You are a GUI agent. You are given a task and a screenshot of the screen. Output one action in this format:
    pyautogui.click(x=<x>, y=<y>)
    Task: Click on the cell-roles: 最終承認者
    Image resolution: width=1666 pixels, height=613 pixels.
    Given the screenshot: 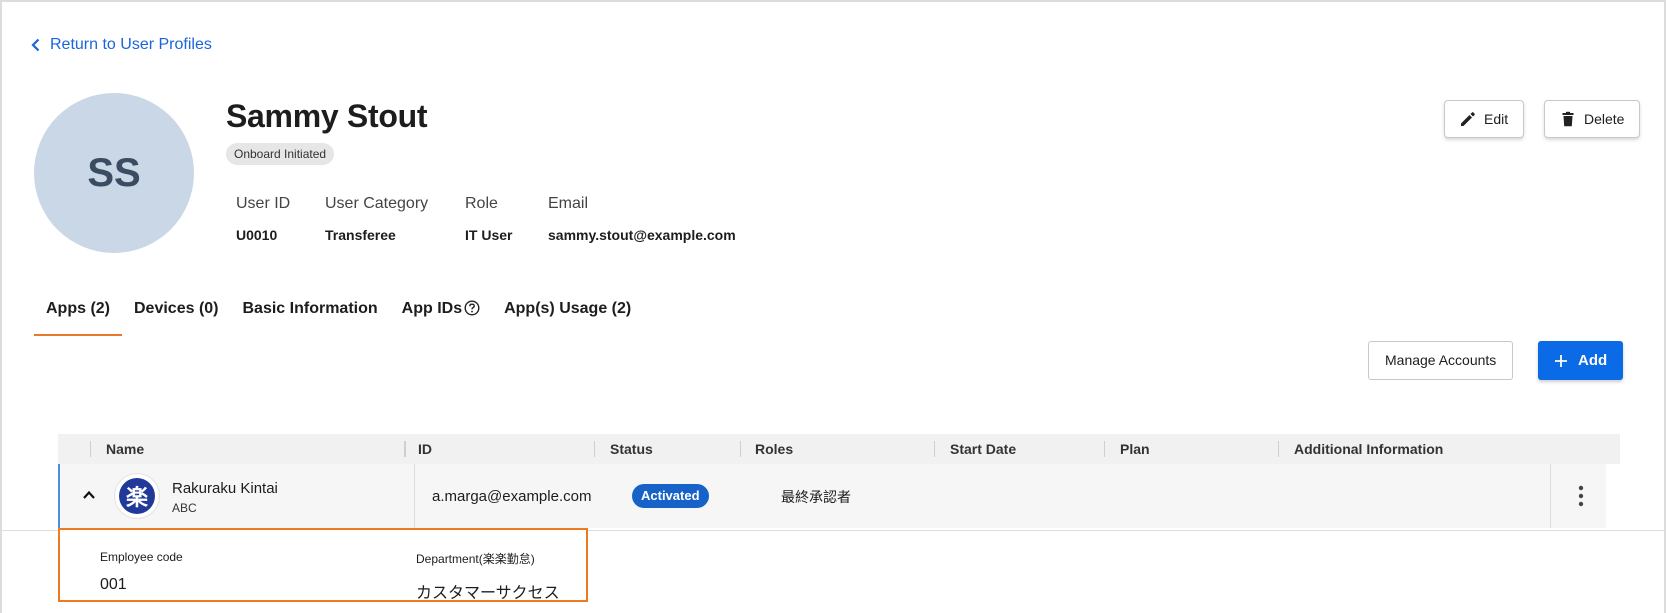 What is the action you would take?
    pyautogui.click(x=816, y=497)
    